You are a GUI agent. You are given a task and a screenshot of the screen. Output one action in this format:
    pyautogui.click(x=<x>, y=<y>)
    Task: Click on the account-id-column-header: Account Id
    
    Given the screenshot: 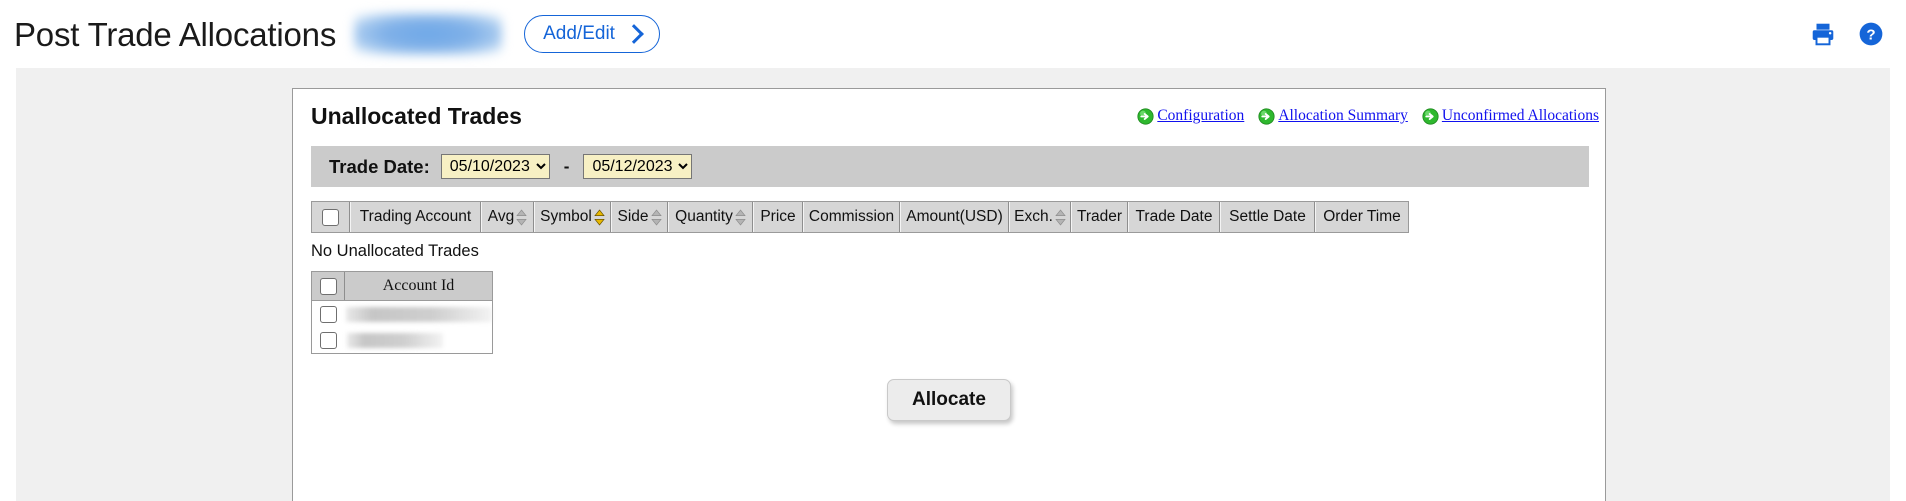 What is the action you would take?
    pyautogui.click(x=418, y=285)
    